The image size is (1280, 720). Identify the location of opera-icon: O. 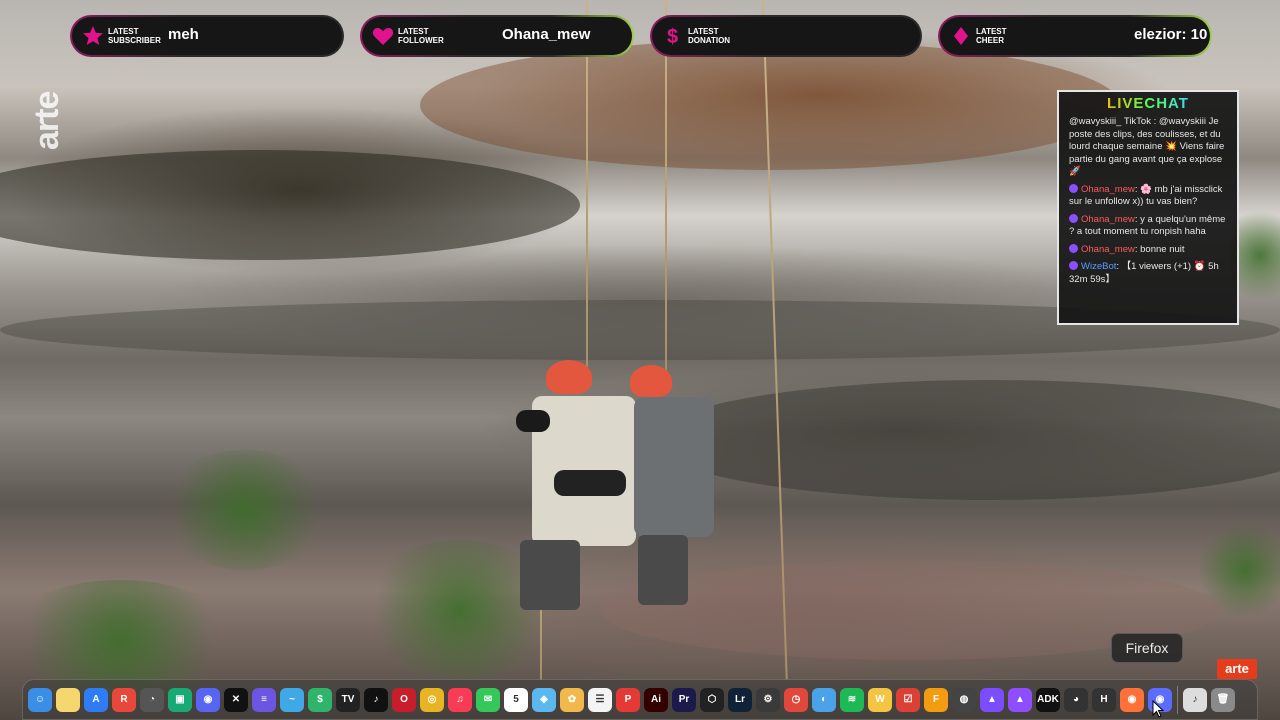
(404, 699).